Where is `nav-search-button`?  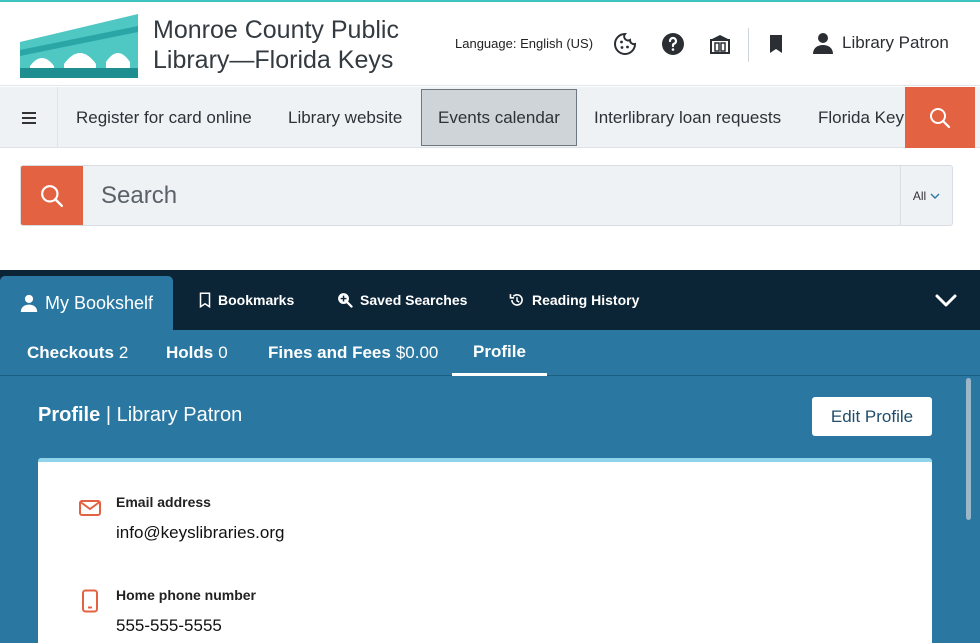 nav-search-button is located at coordinates (940, 117).